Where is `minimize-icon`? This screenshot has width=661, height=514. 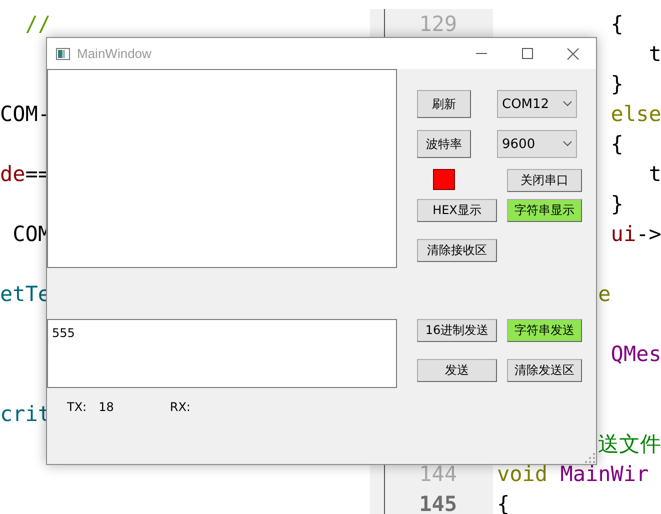
minimize-icon is located at coordinates (481, 53).